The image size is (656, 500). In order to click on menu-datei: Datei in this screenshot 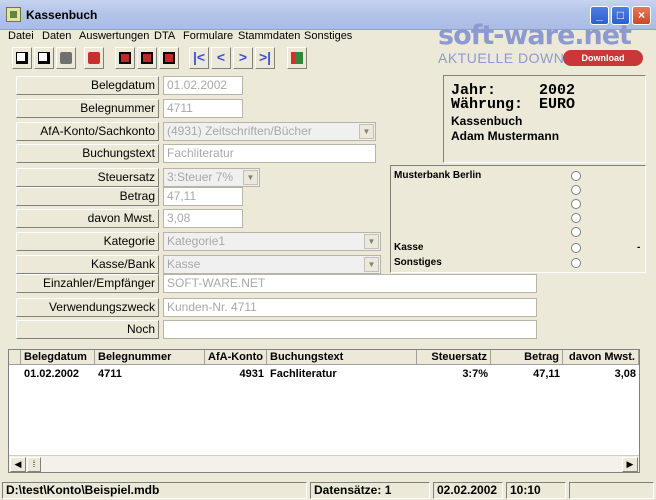, I will do `click(21, 36)`.